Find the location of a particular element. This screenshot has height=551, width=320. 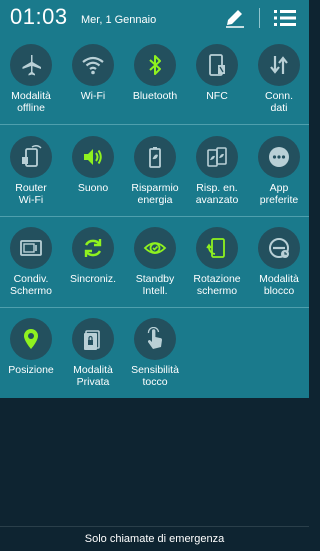

toggle-private-mode: Modalità Privata is located at coordinates (93, 361).